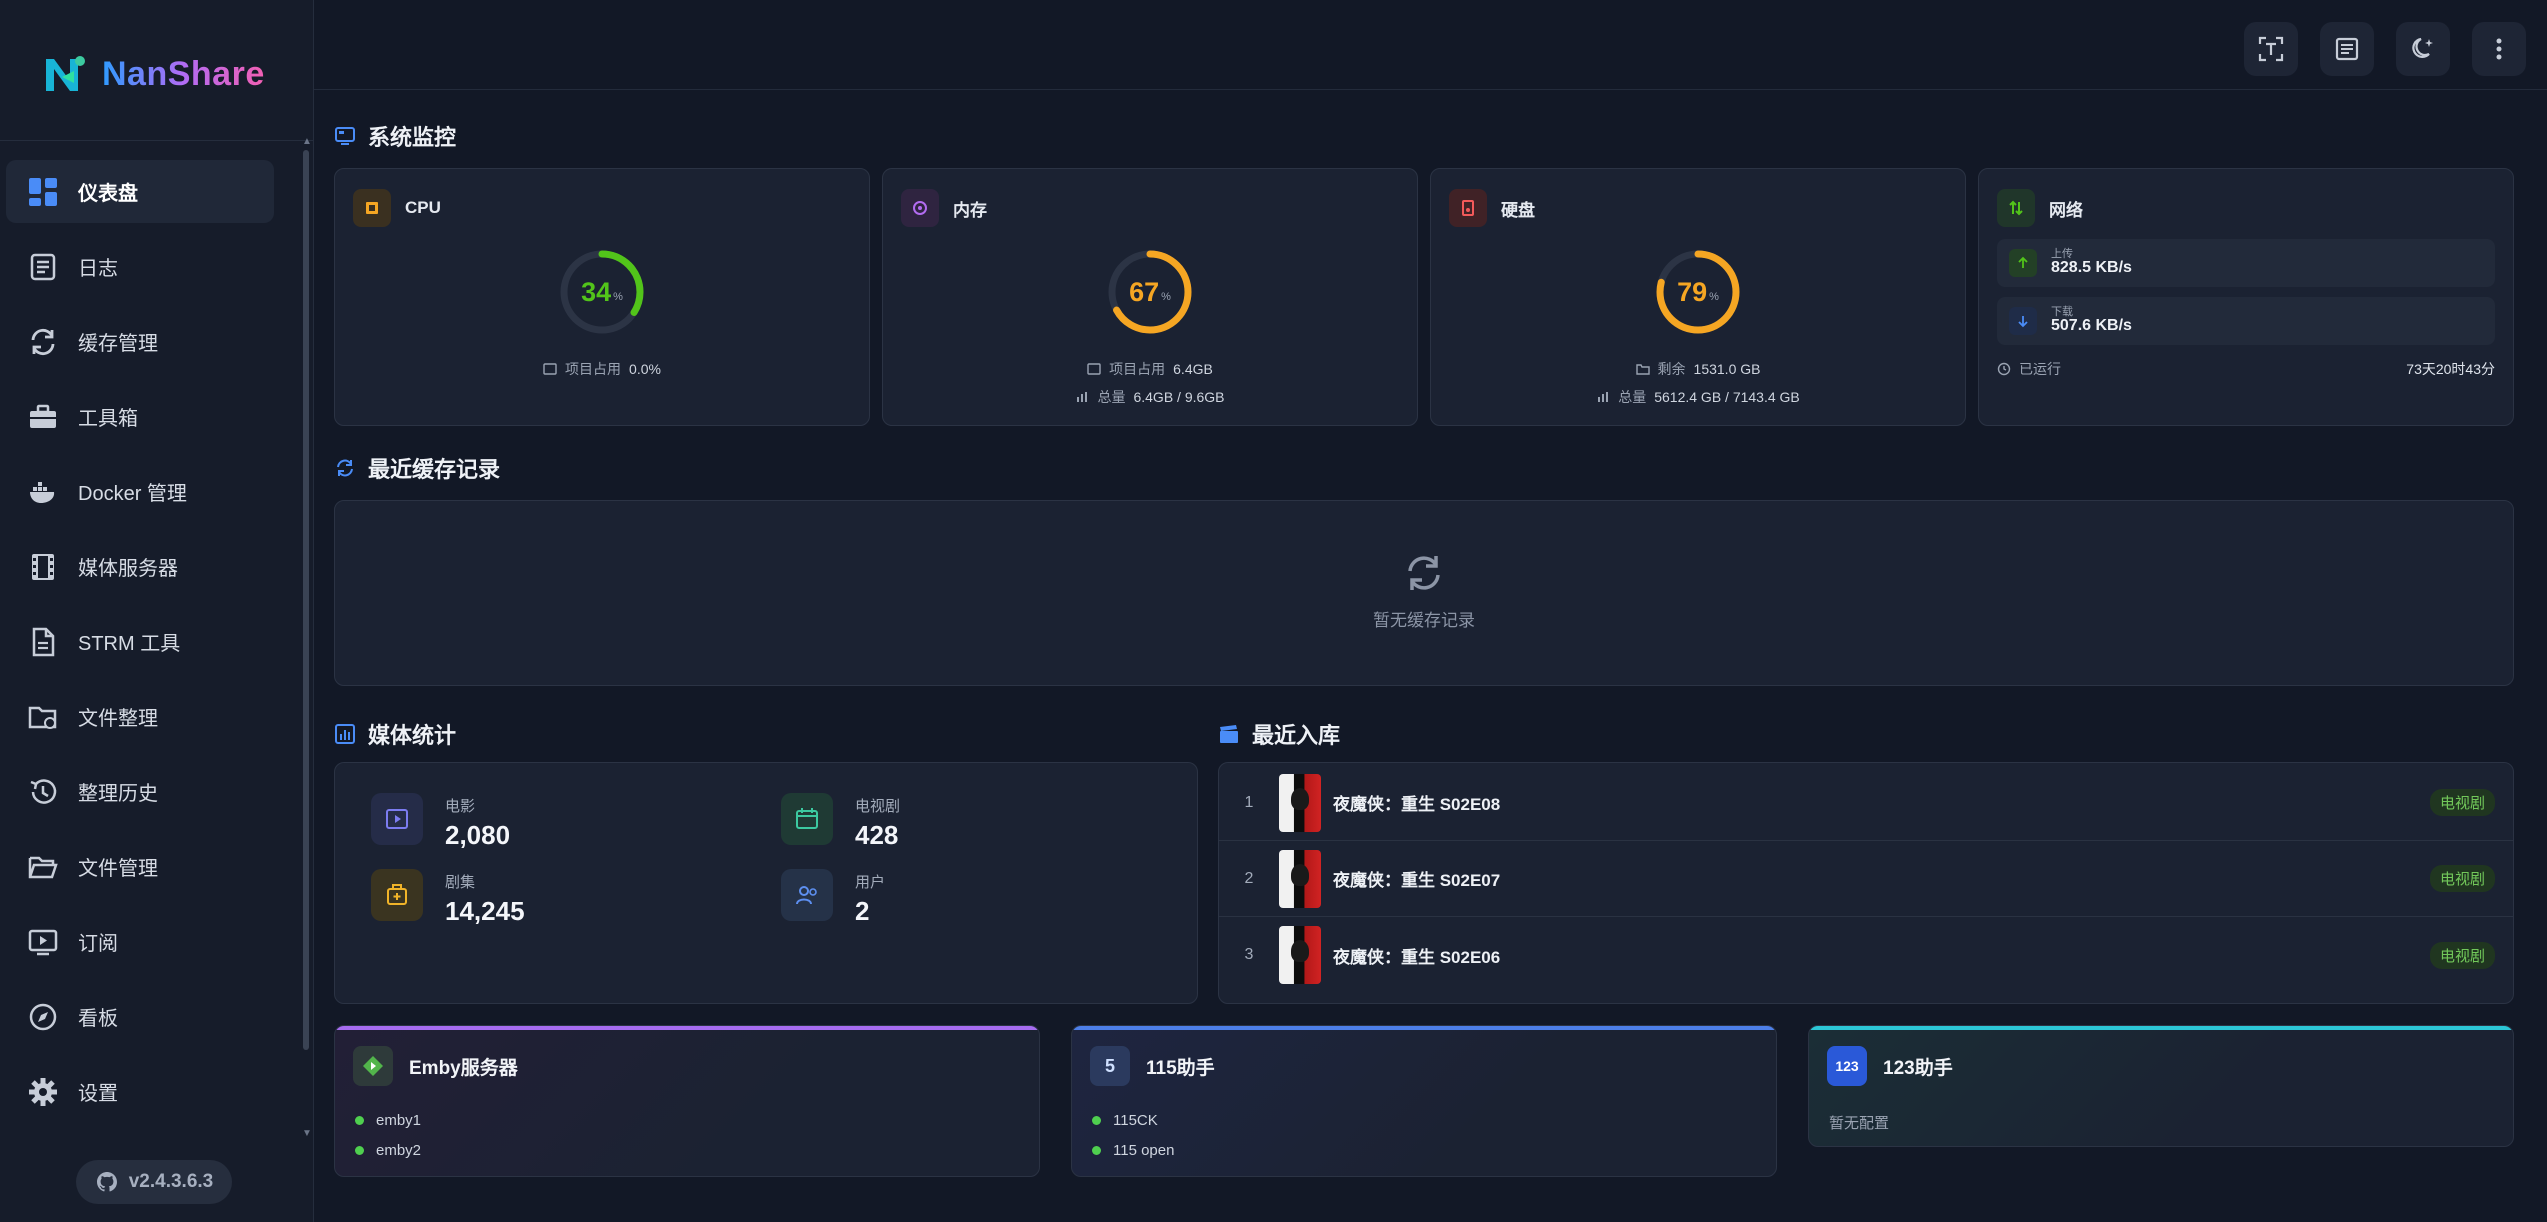  What do you see at coordinates (840, 822) in the screenshot?
I see `stat-tv: 电视剧 428` at bounding box center [840, 822].